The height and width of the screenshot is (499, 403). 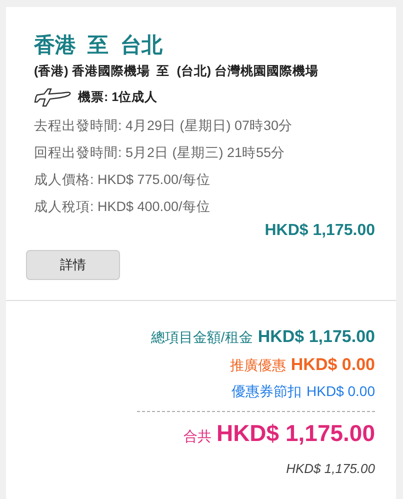 What do you see at coordinates (316, 337) in the screenshot?
I see `summary-amount: HKD$ 1,175.00` at bounding box center [316, 337].